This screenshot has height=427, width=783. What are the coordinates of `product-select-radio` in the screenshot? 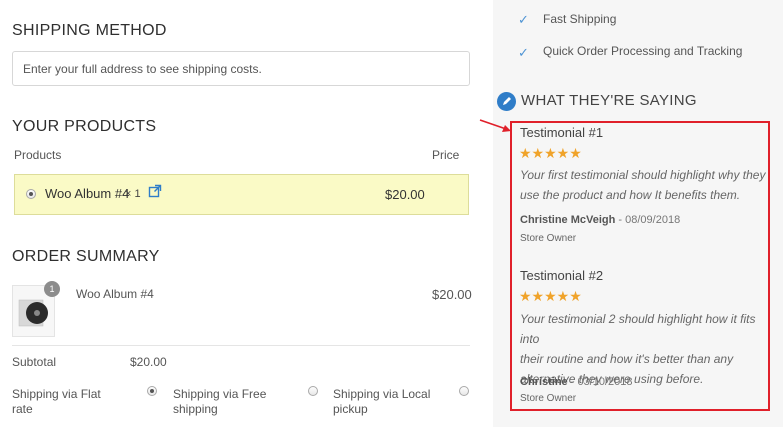 It's located at (31, 194).